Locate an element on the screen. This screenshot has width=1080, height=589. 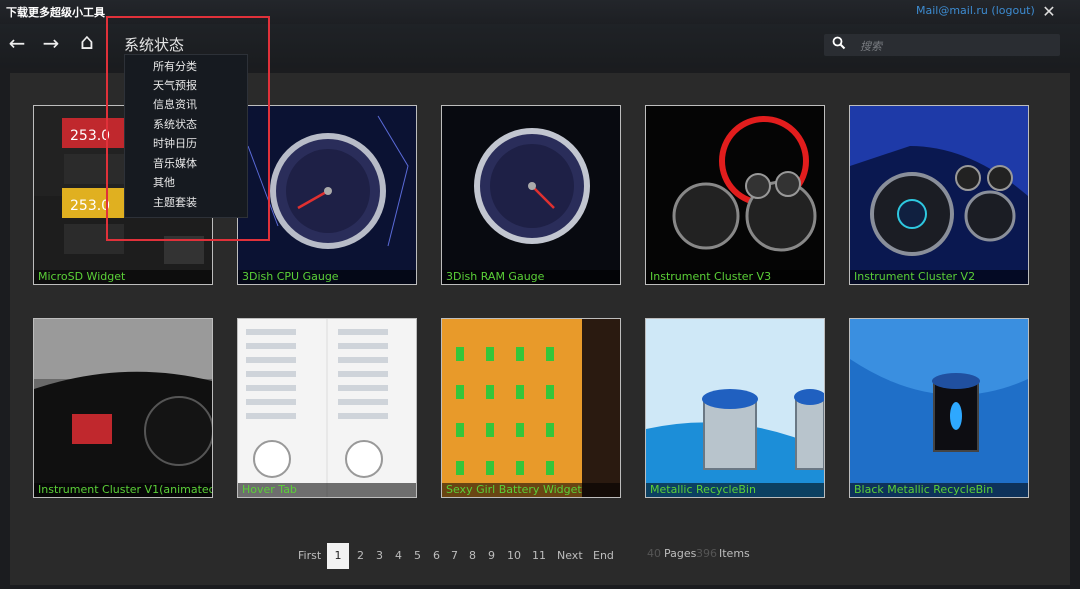
page-7-link: 7 is located at coordinates (454, 562).